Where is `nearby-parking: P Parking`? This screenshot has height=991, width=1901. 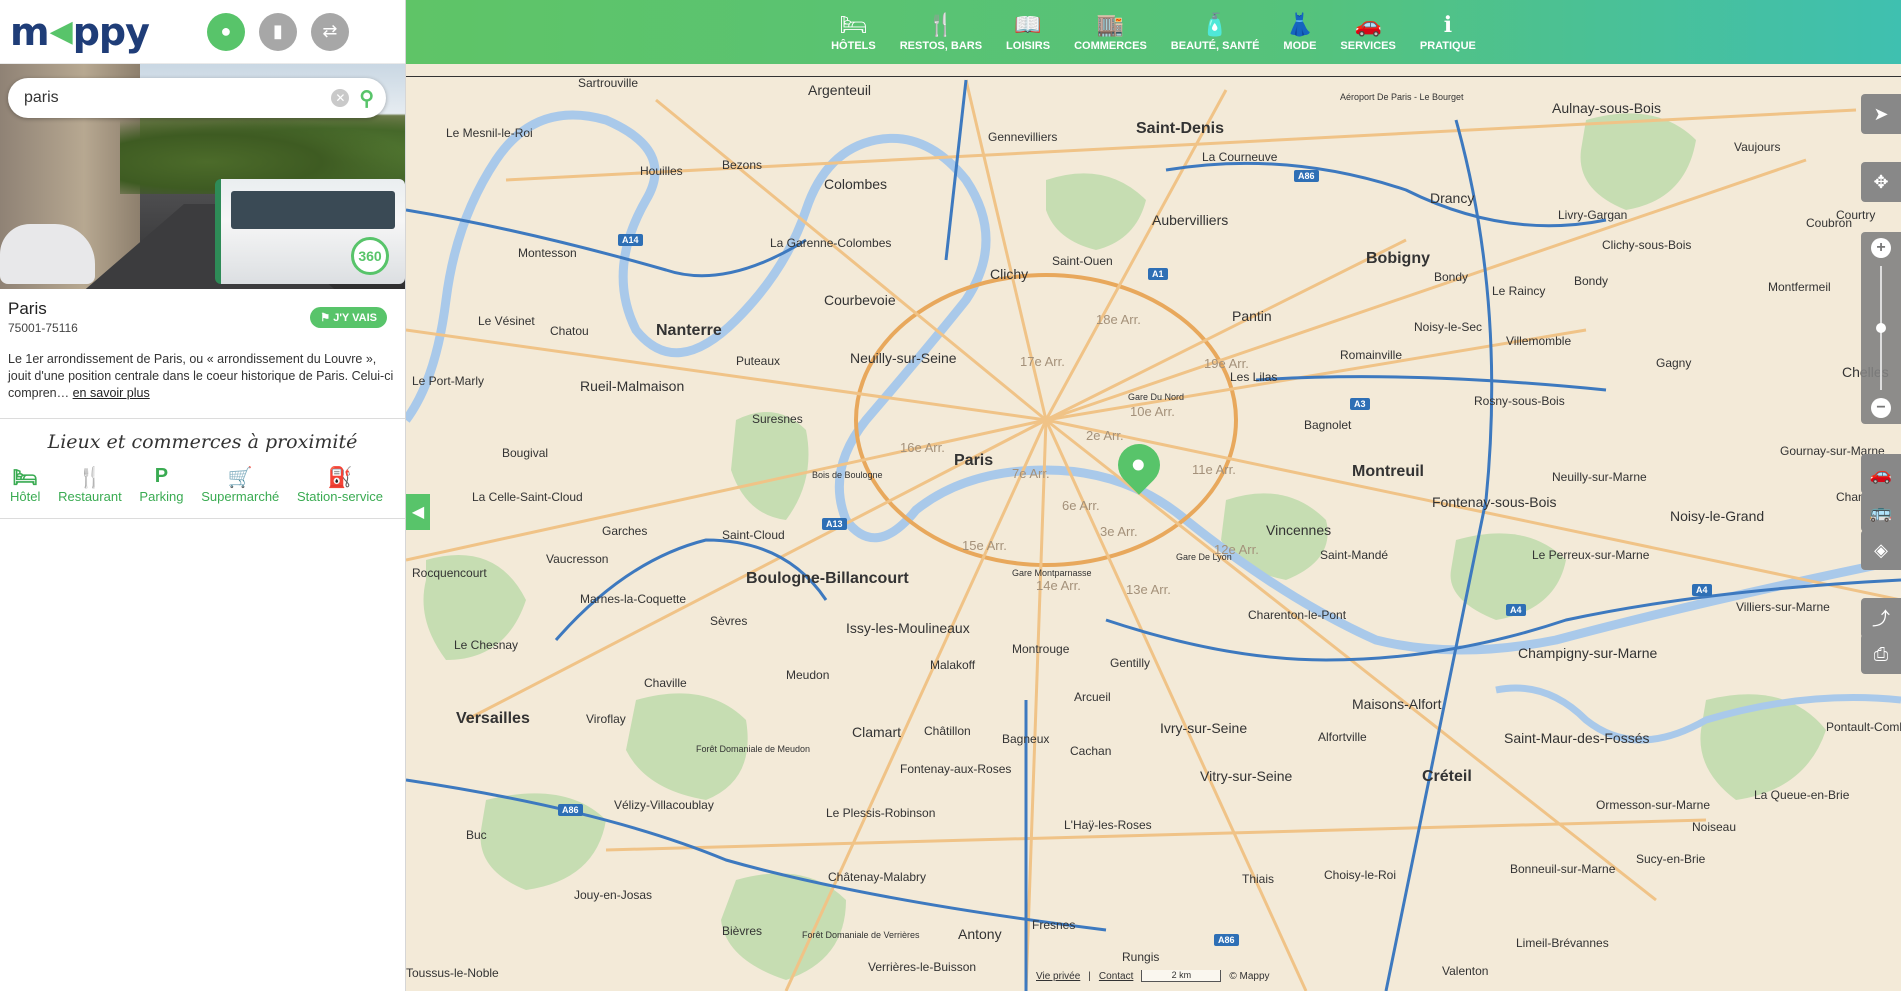 nearby-parking: P Parking is located at coordinates (161, 484).